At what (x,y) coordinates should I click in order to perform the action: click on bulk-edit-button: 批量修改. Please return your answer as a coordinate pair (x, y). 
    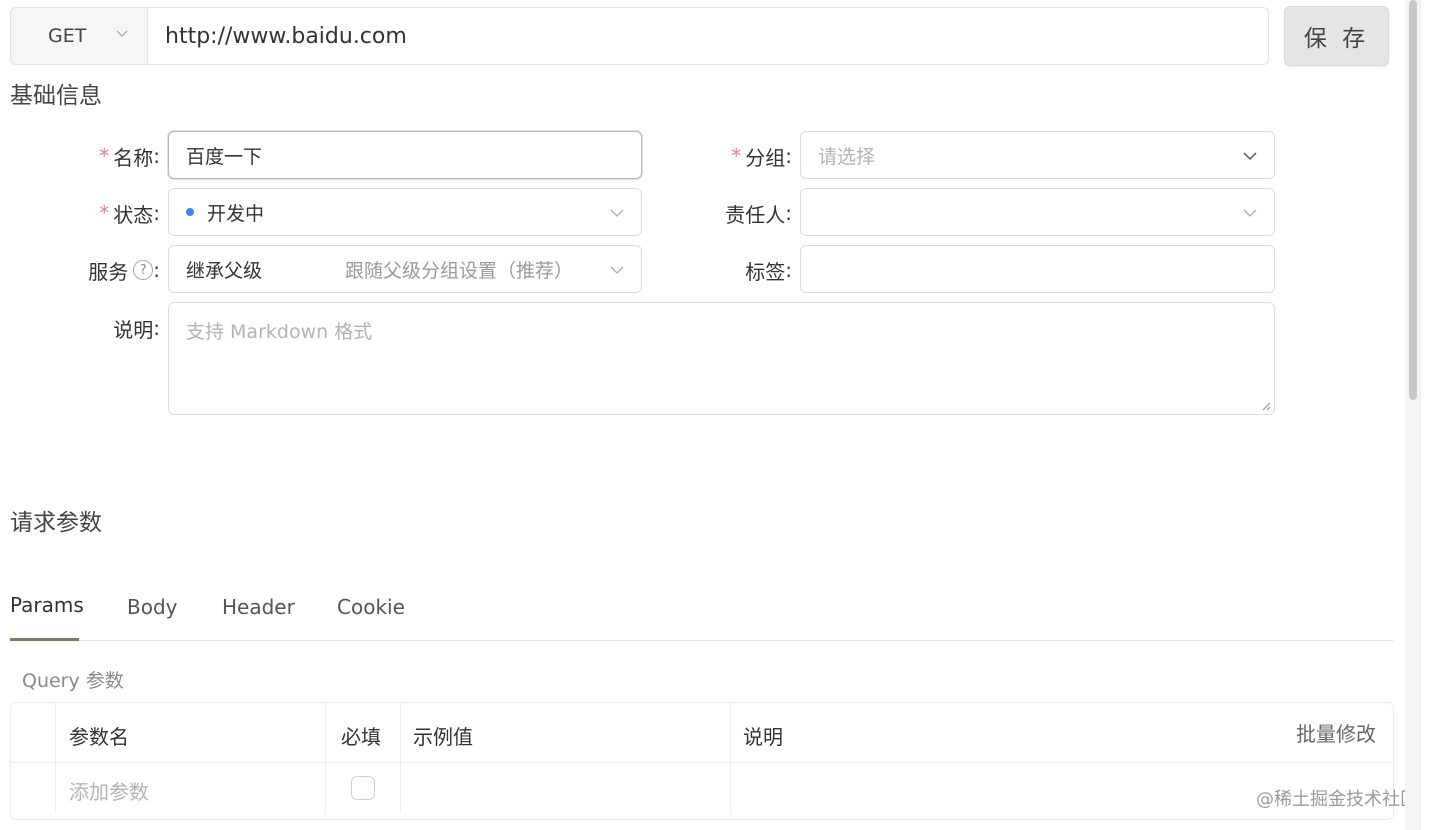
    Looking at the image, I should click on (1336, 732).